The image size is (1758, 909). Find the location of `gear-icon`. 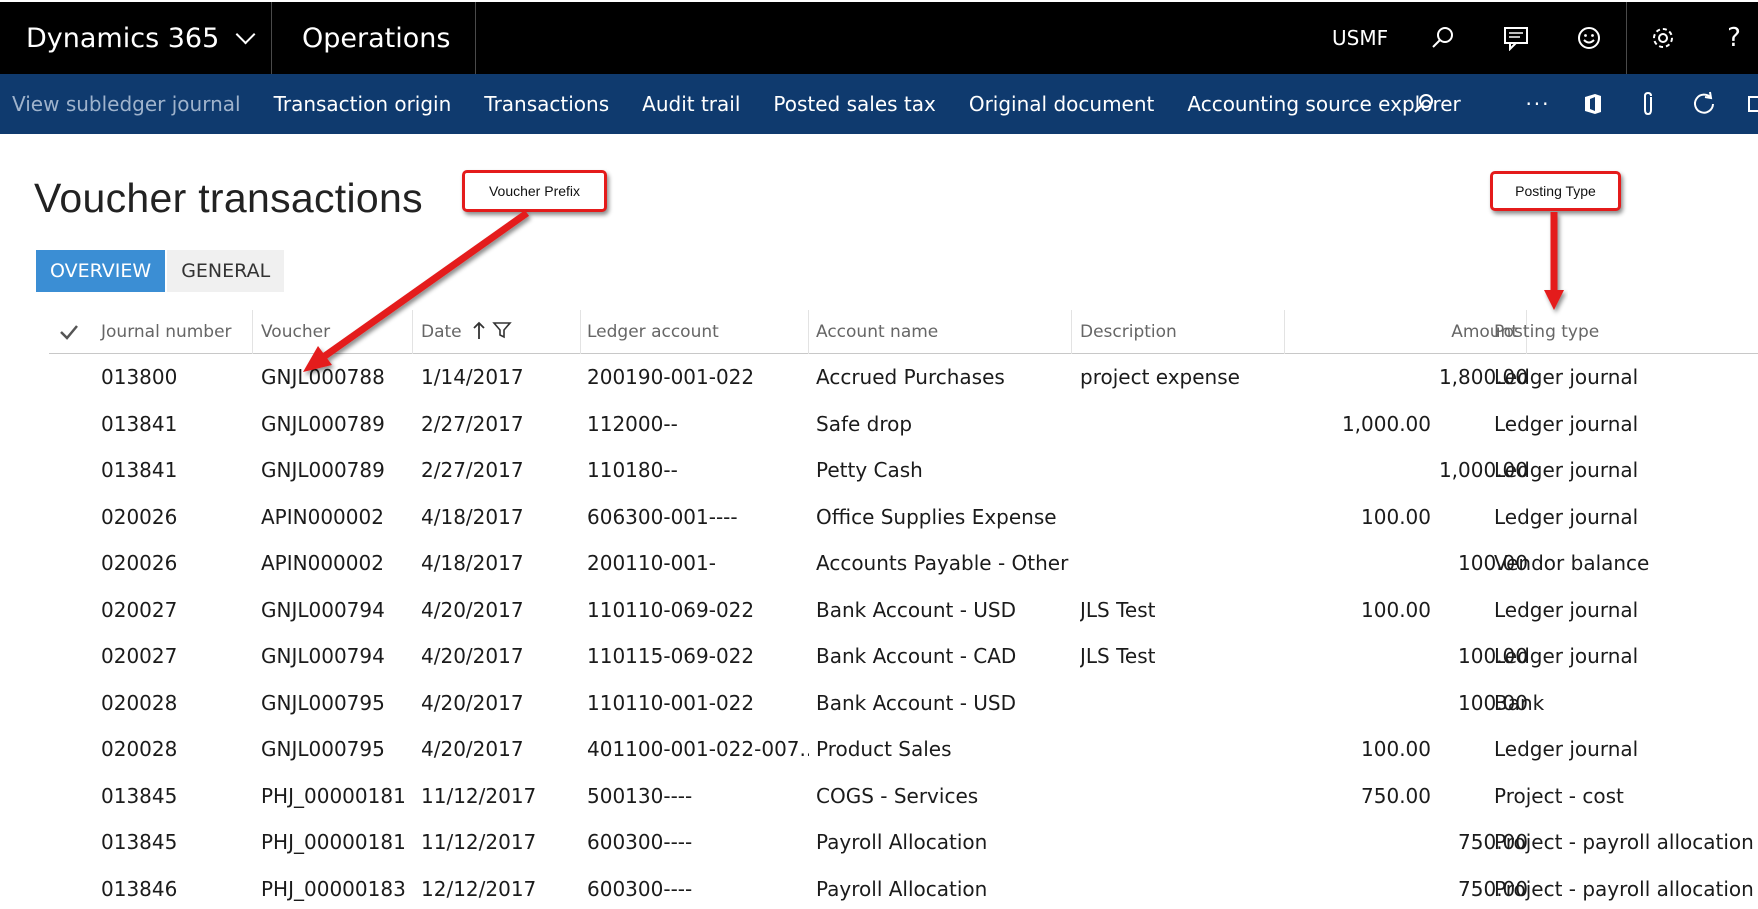

gear-icon is located at coordinates (1663, 38).